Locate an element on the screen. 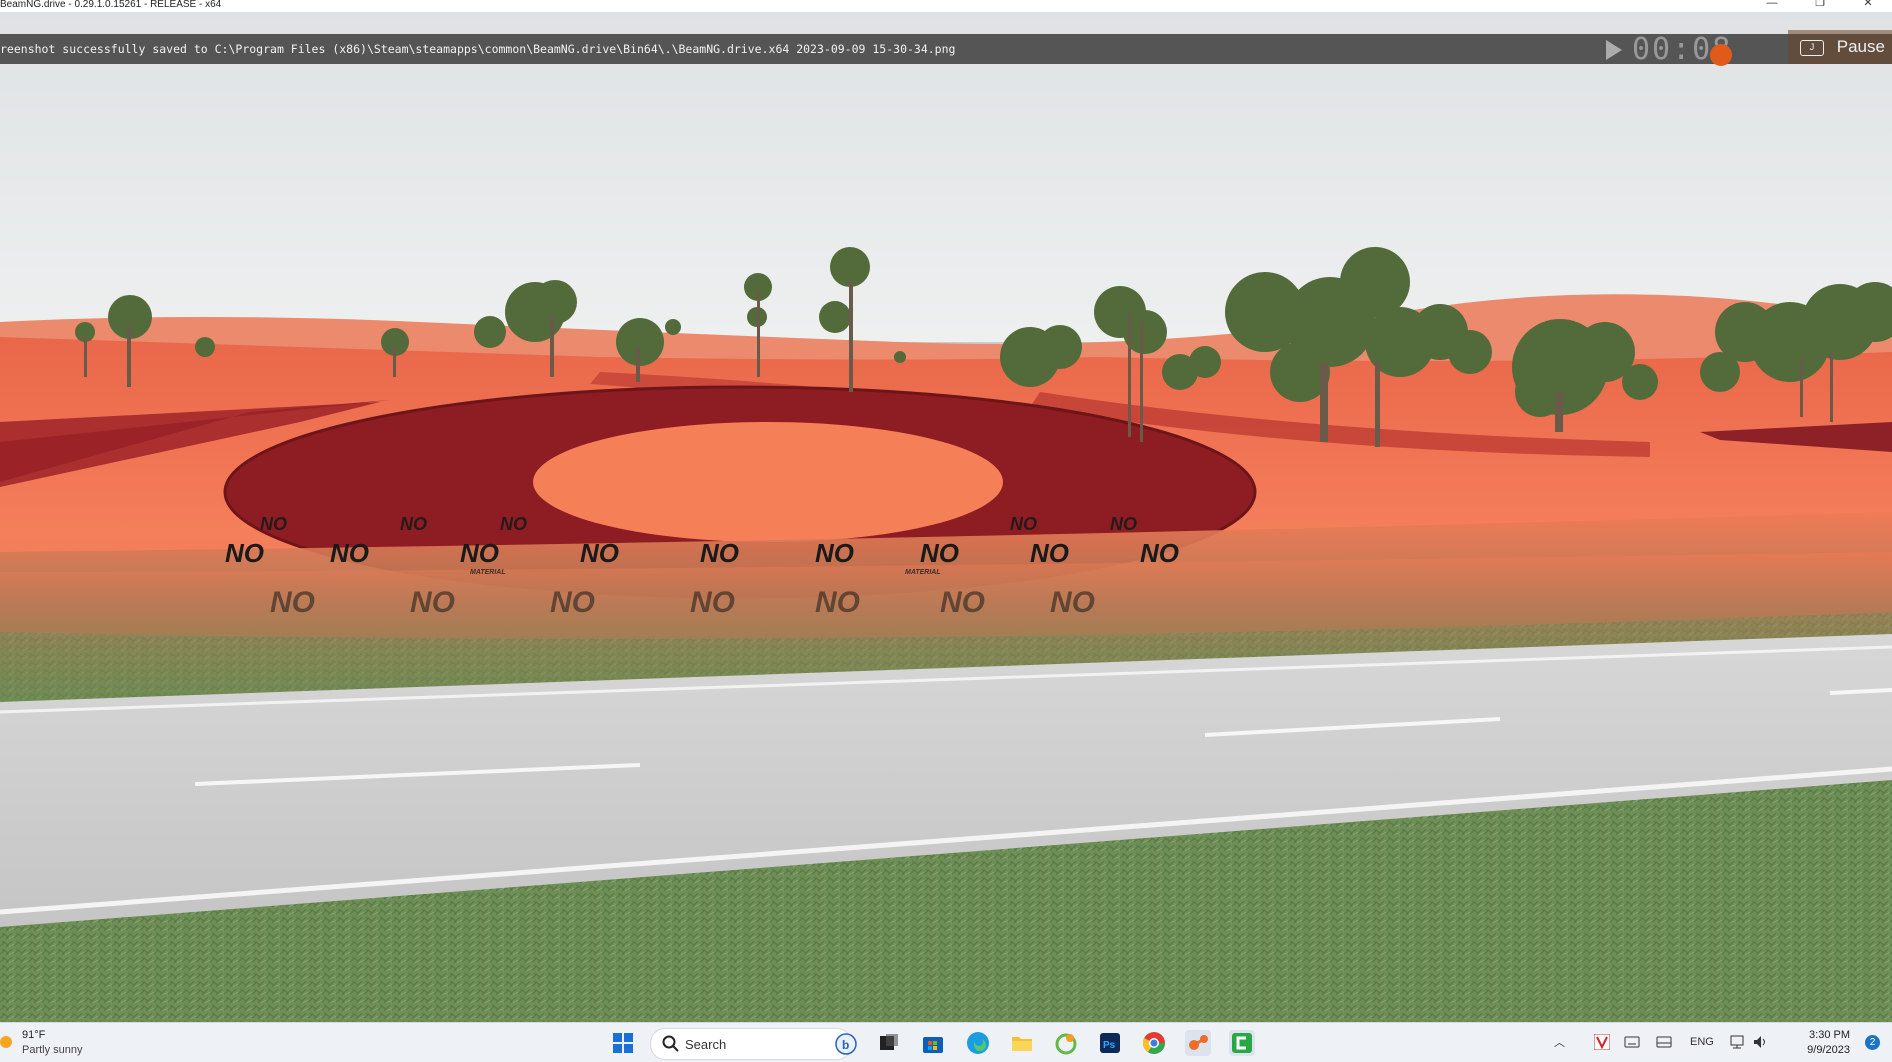 The width and height of the screenshot is (1892, 1062). language-indicator: ENG is located at coordinates (1702, 1044).